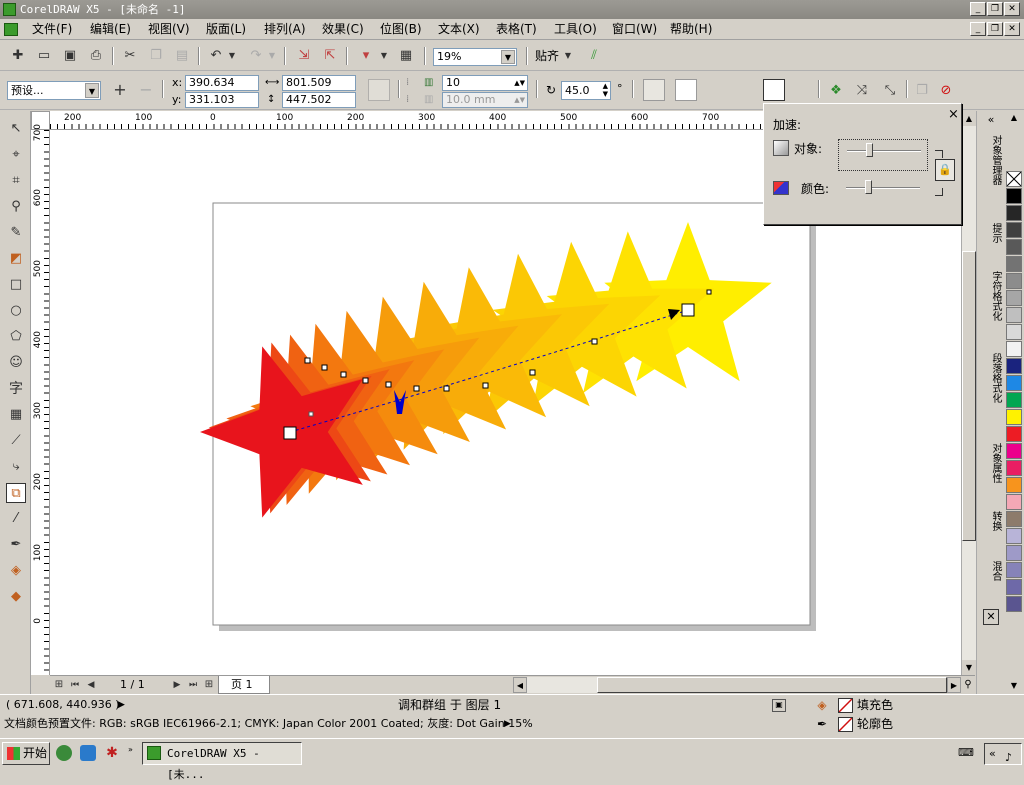 The image size is (1024, 785). I want to click on scroll-up-icon: ▲, so click(969, 118).